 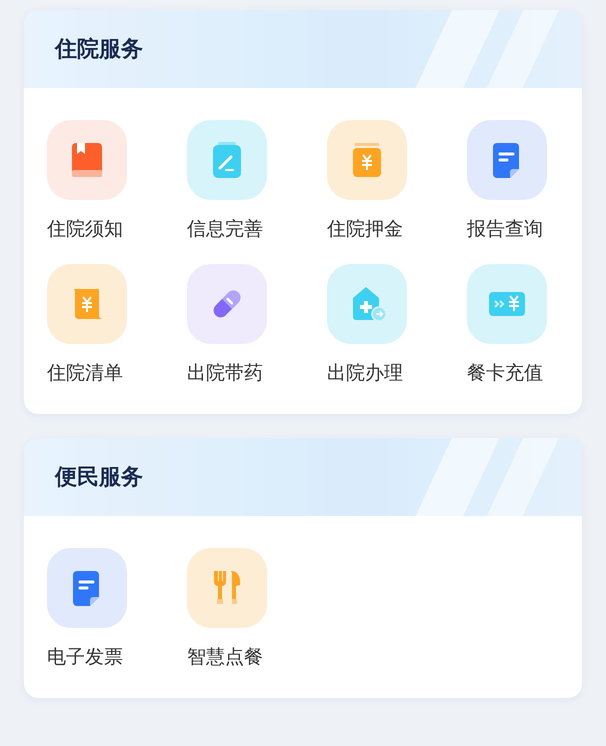 I want to click on service-label: 住院须知, so click(x=85, y=229).